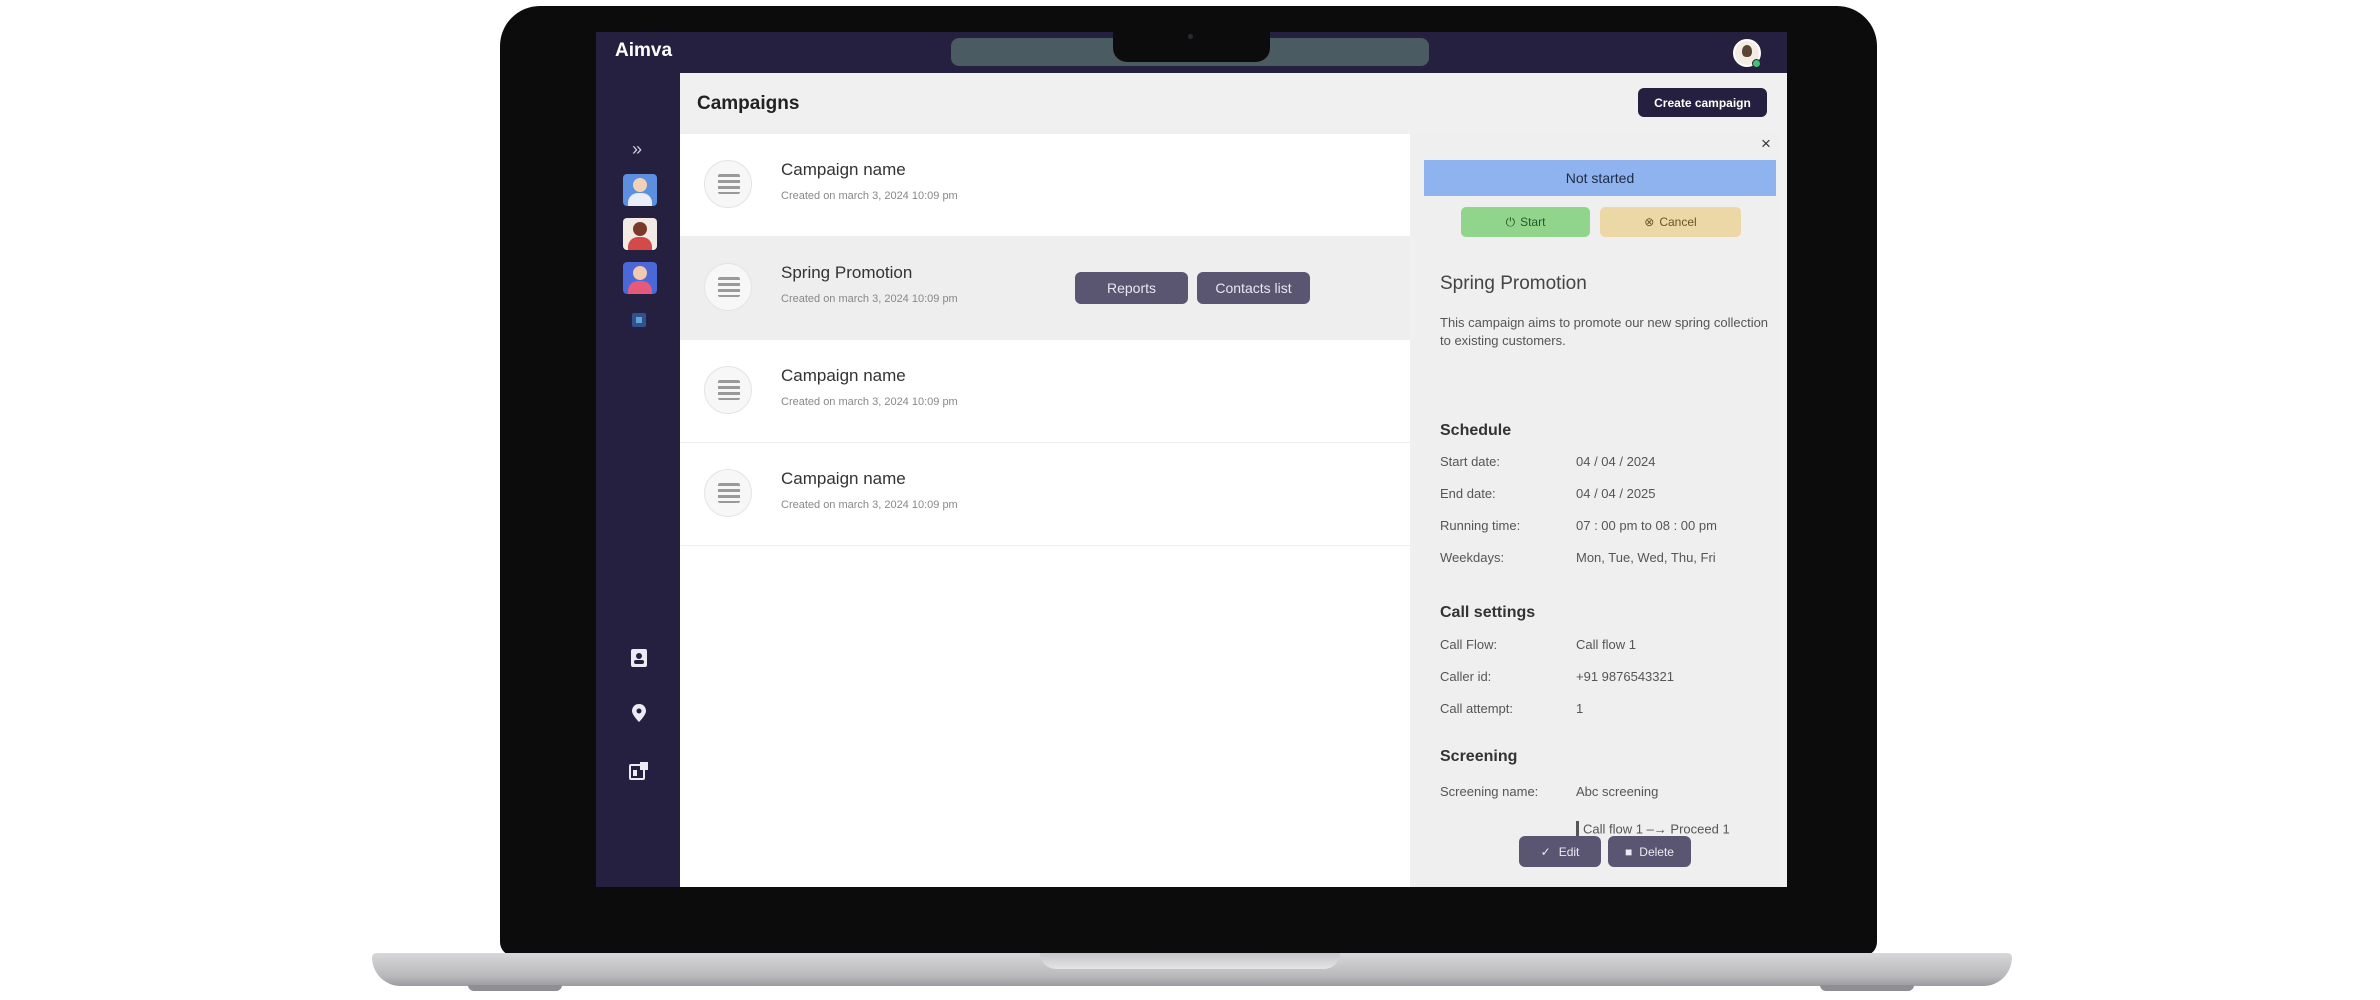 The width and height of the screenshot is (2380, 1000). Describe the element at coordinates (1488, 612) in the screenshot. I see `call-settings-heading: Call settings` at that location.